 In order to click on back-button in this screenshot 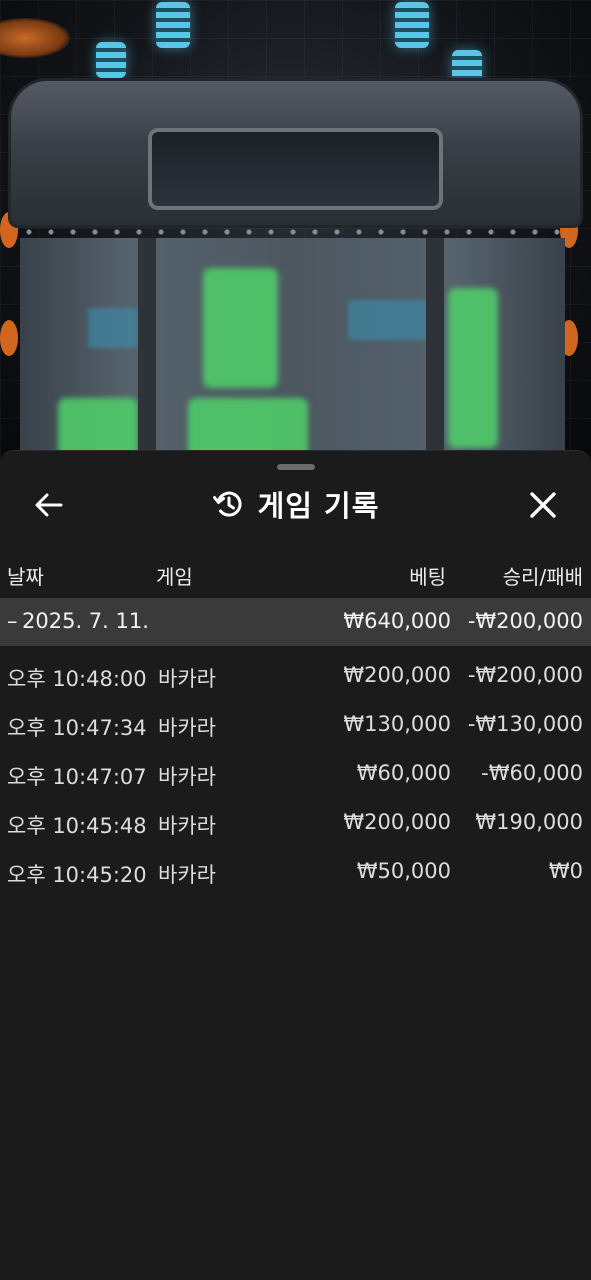, I will do `click(49, 505)`.